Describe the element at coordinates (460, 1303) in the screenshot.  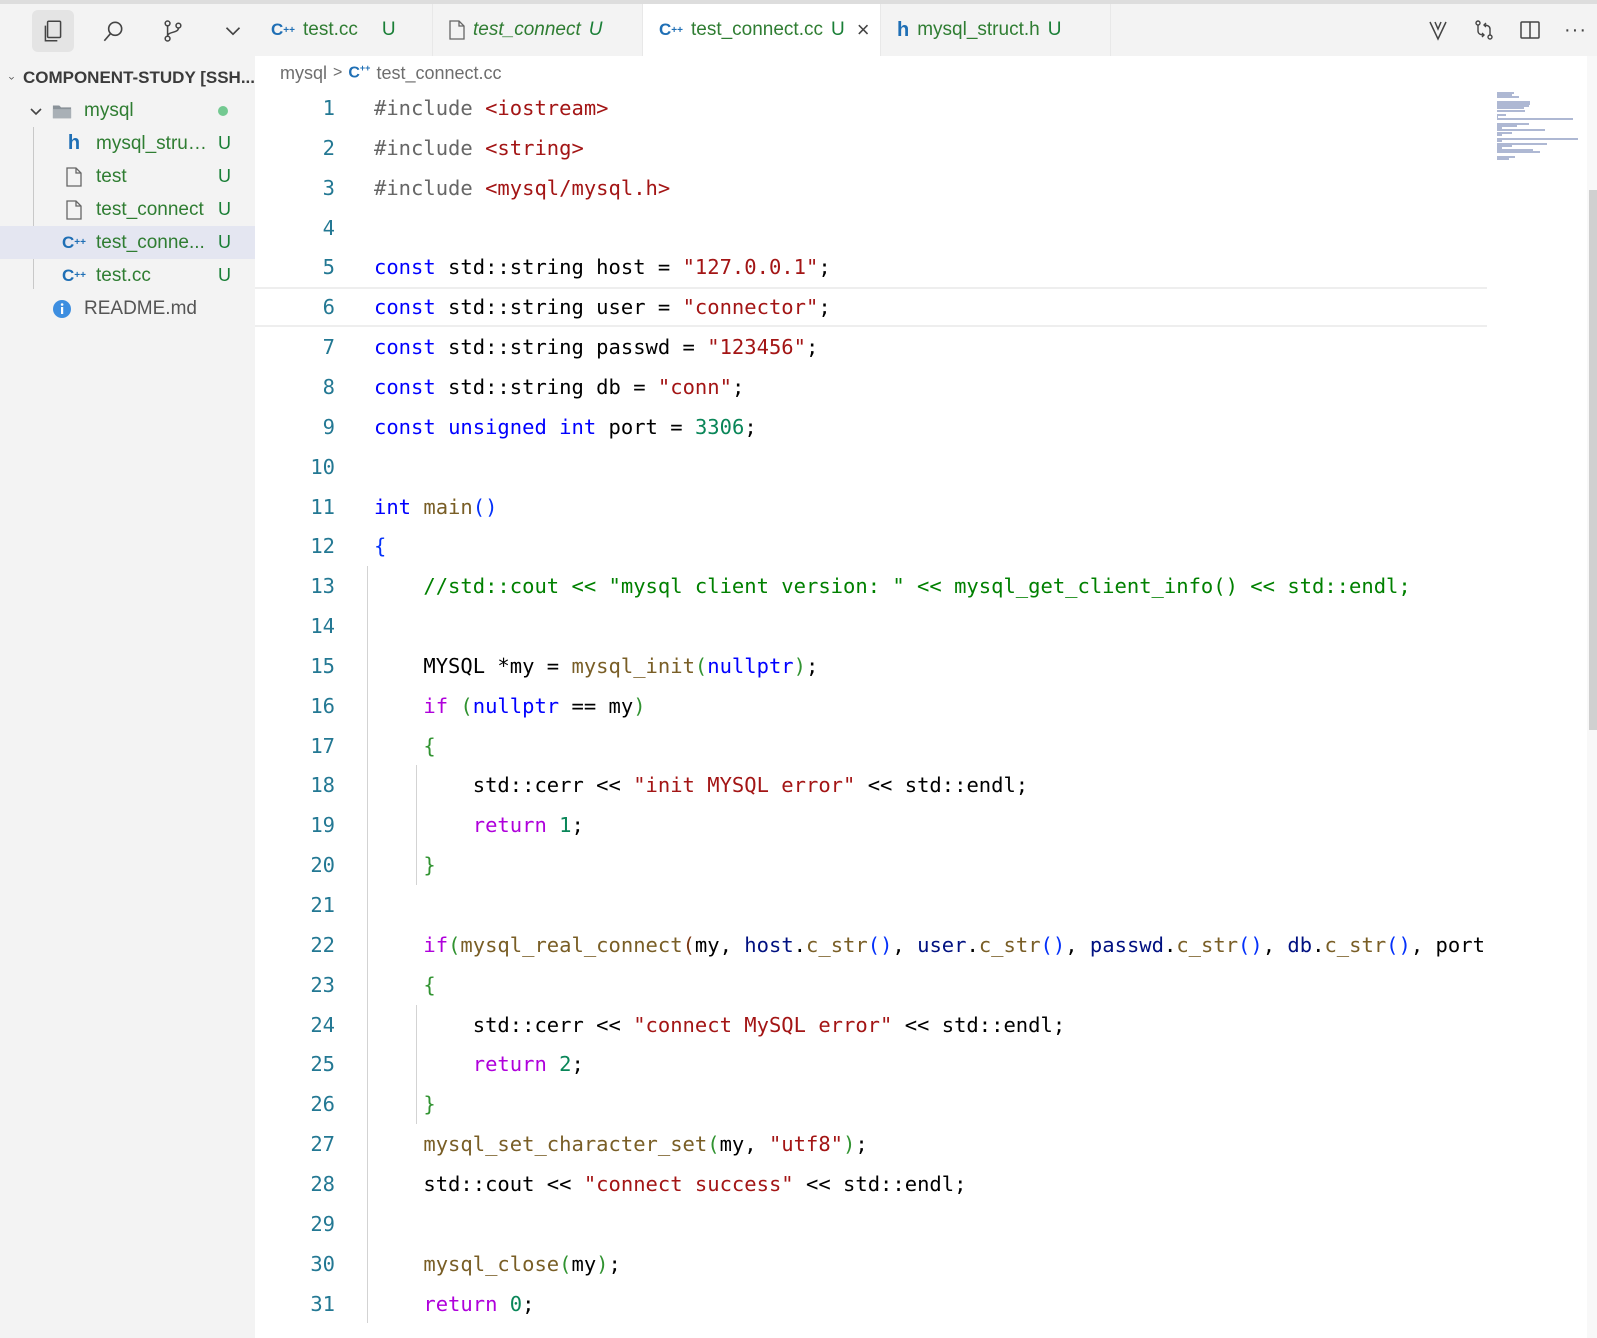
I see `code-token: return` at that location.